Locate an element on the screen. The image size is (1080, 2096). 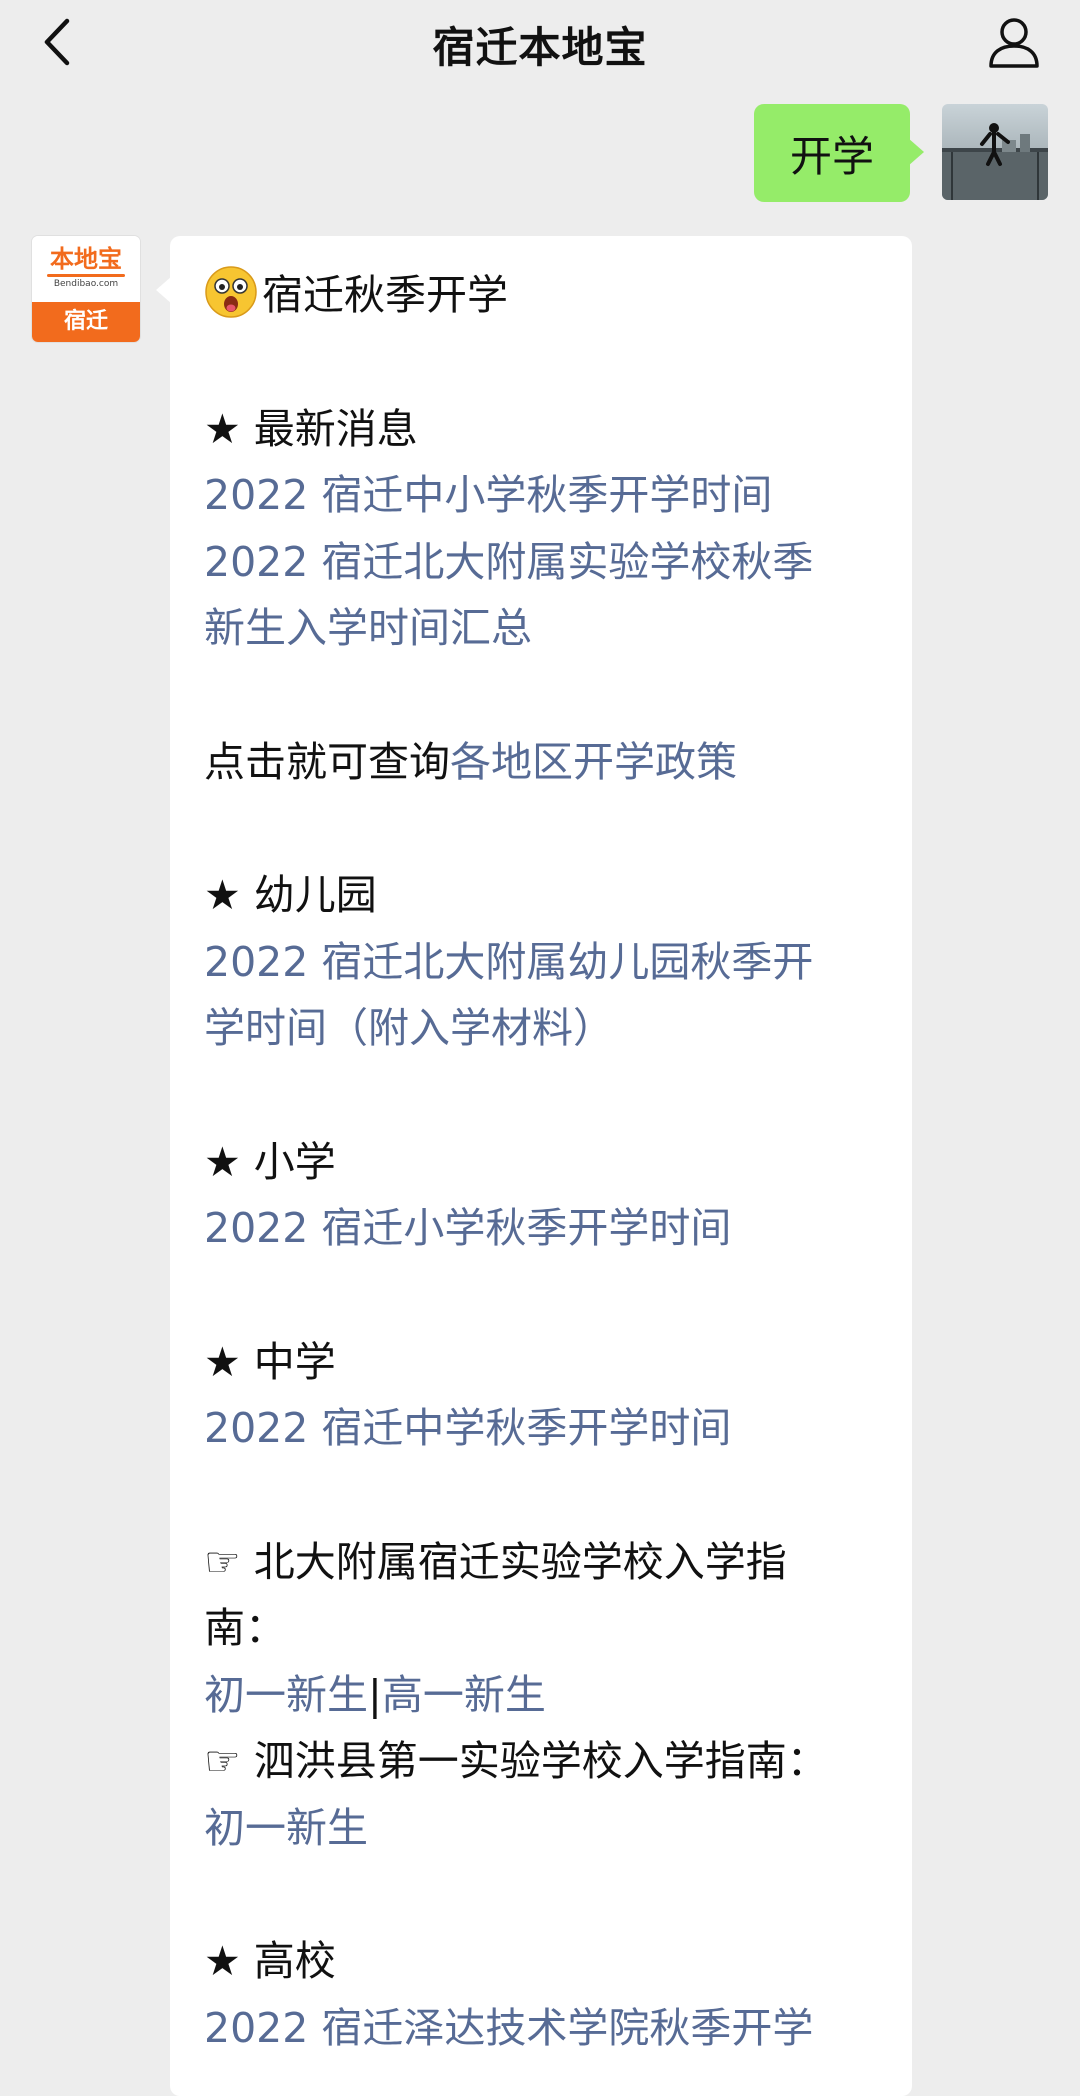
guide-1-links: 初一新生|高一新生 is located at coordinates (549, 1695).